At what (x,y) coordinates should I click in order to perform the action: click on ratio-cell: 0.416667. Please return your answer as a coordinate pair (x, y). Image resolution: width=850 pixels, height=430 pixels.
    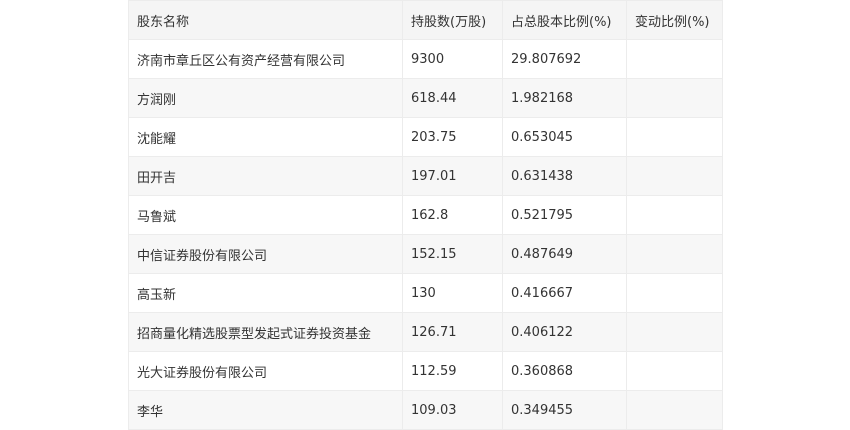
    Looking at the image, I should click on (564, 293).